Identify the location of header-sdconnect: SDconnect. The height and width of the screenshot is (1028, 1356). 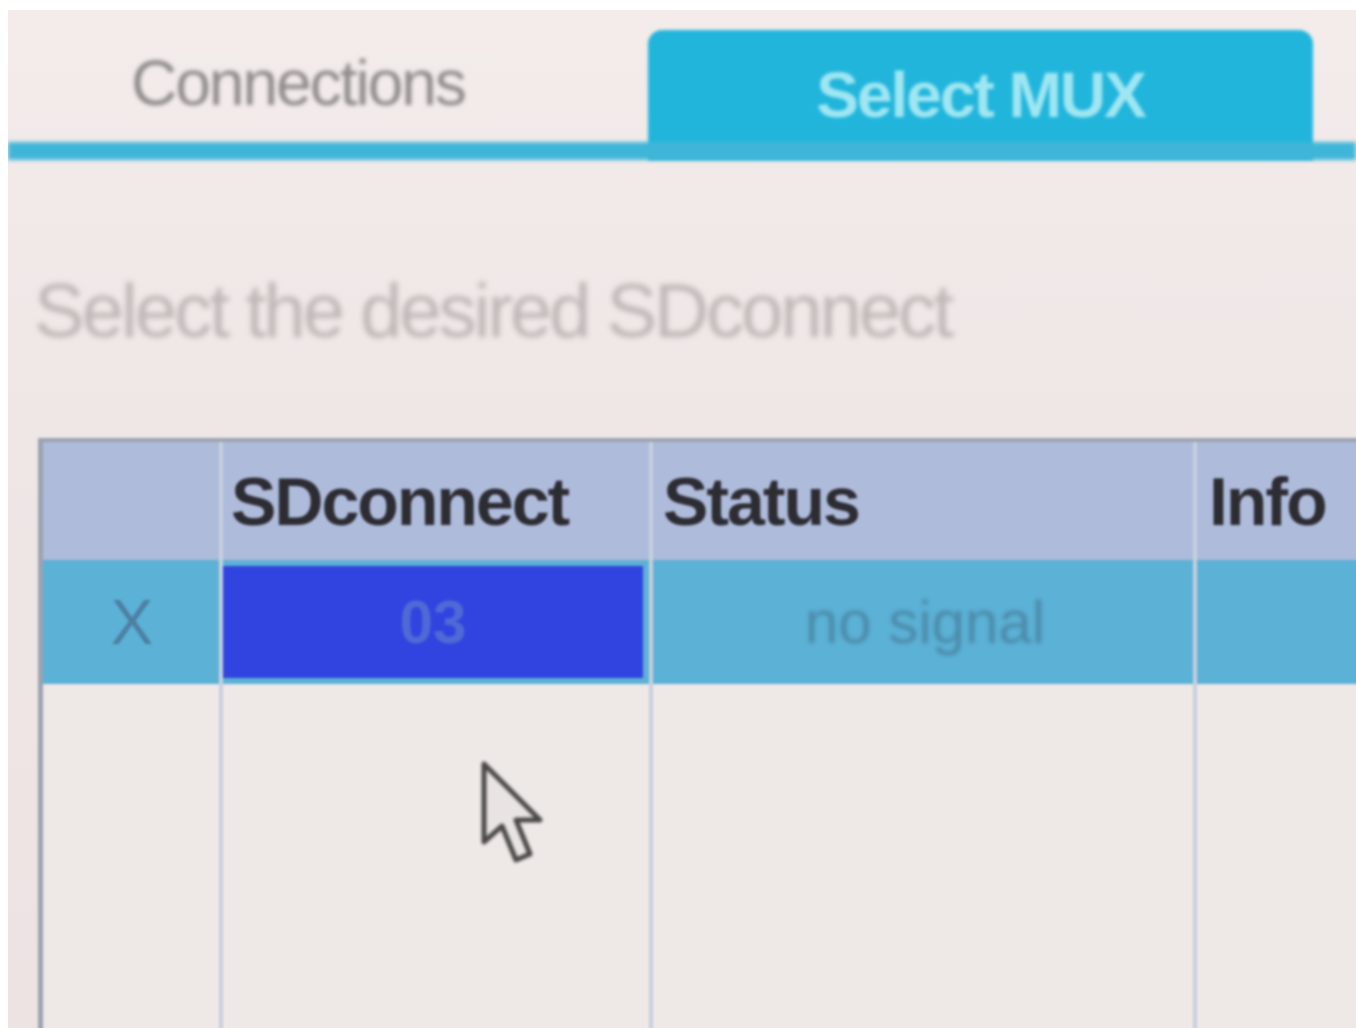
(441, 502).